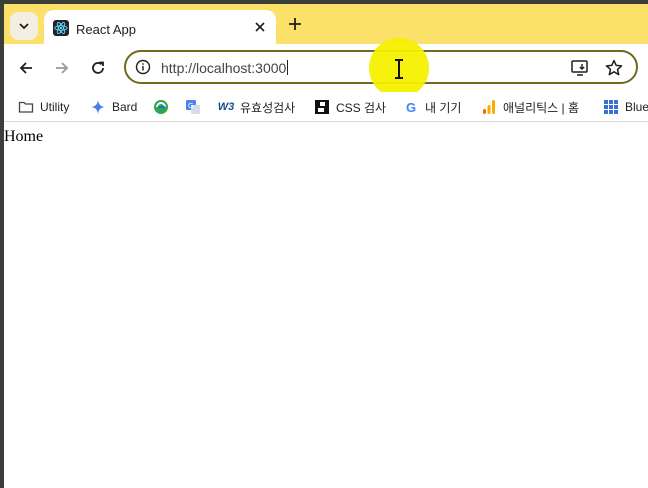 This screenshot has height=488, width=648. Describe the element at coordinates (106, 29) in the screenshot. I see `tab-title: React App` at that location.